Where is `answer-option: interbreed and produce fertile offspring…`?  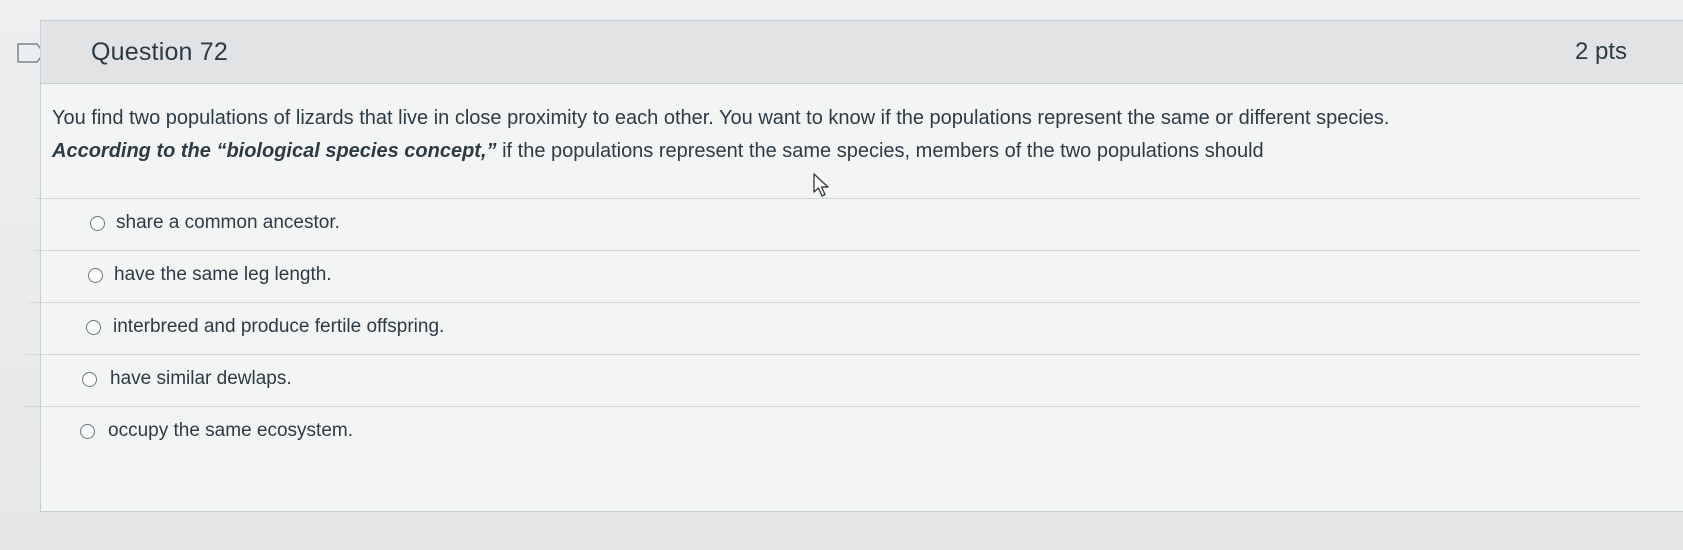
answer-option: interbreed and produce fertile offspring… is located at coordinates (835, 328).